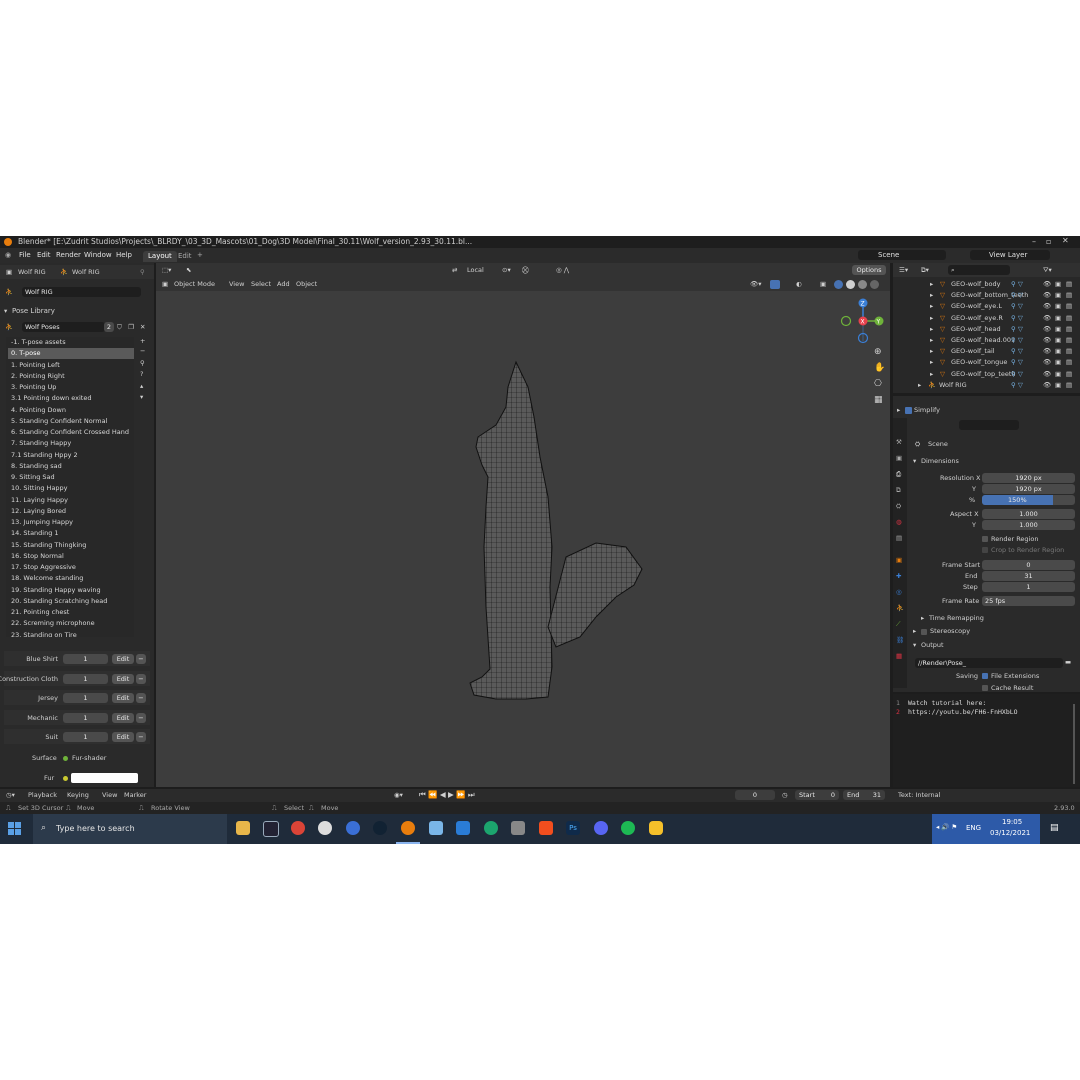 The image size is (1080, 1080). Describe the element at coordinates (1028, 601) in the screenshot. I see `frame-rate-dropdown: 25 fps` at that location.